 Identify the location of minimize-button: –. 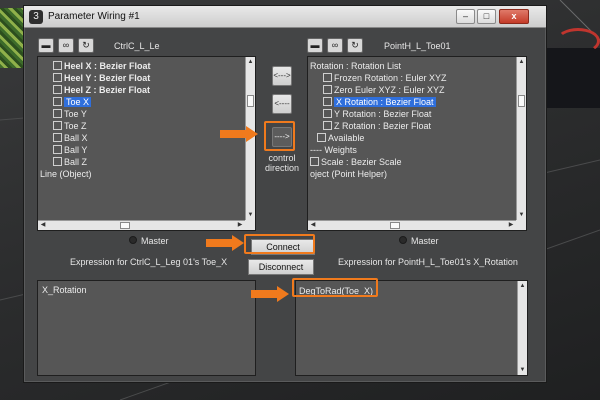
(465, 16).